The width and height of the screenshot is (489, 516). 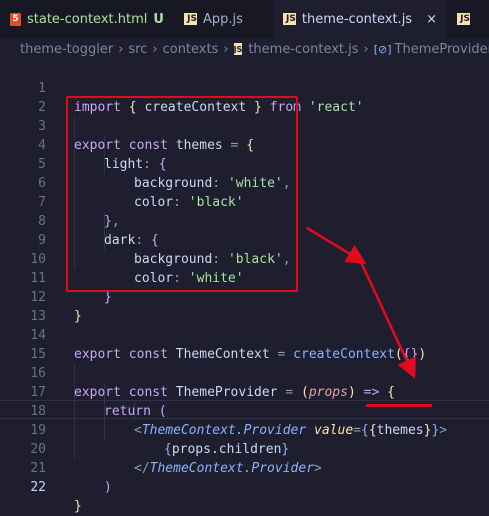 I want to click on breadcrumb-item: contexts, so click(x=191, y=49).